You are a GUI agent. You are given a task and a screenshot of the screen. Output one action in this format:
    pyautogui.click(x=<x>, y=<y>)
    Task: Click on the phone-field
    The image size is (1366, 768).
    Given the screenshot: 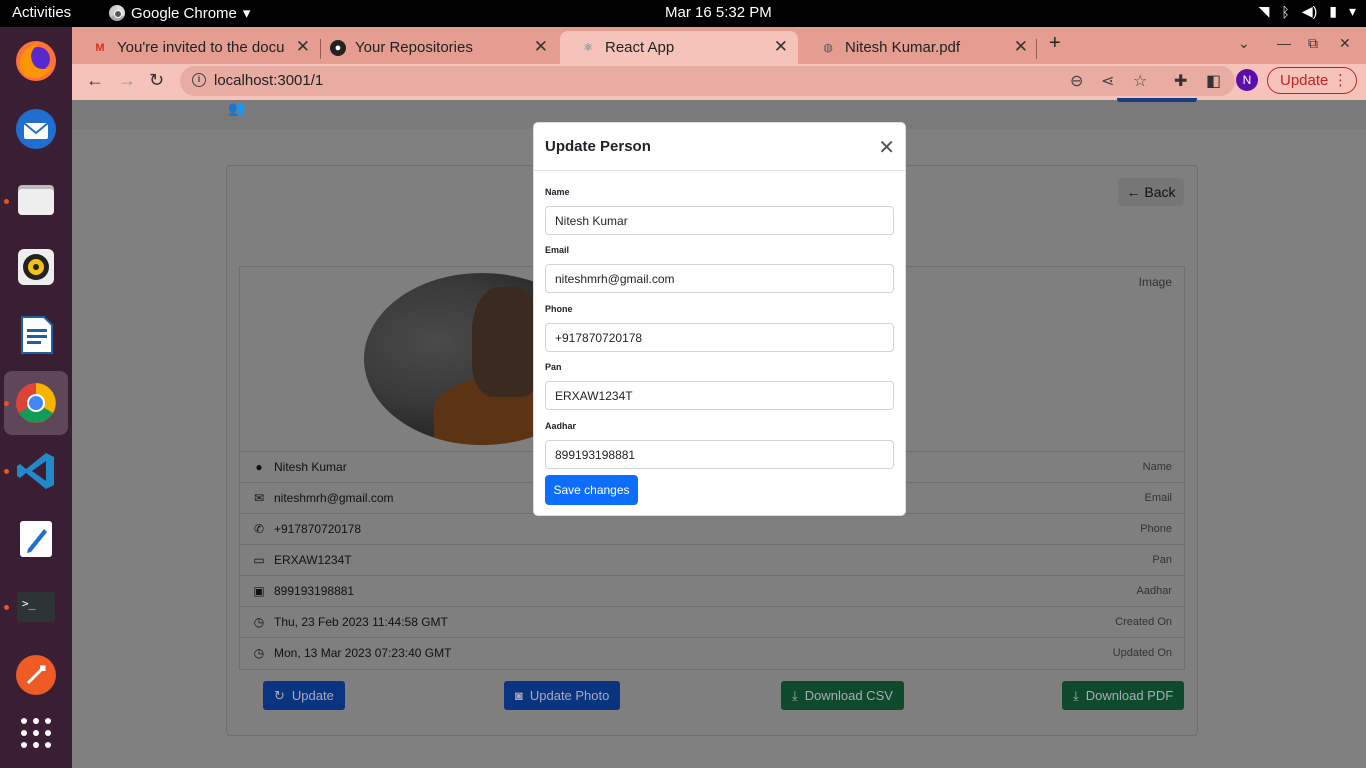 What is the action you would take?
    pyautogui.click(x=719, y=337)
    